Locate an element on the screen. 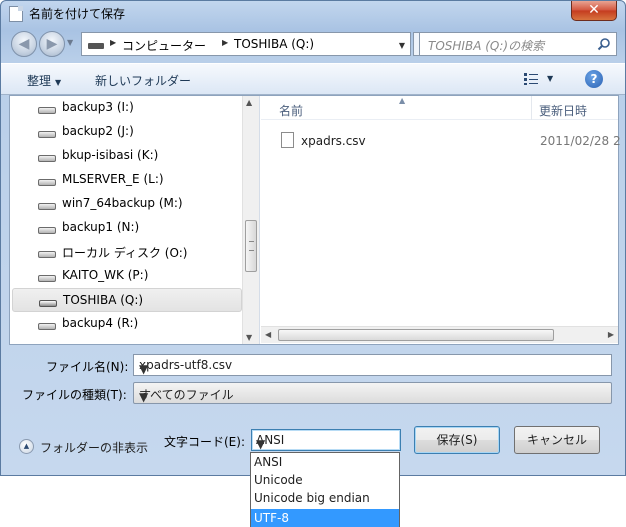 The width and height of the screenshot is (626, 527). view-options-icon is located at coordinates (531, 79).